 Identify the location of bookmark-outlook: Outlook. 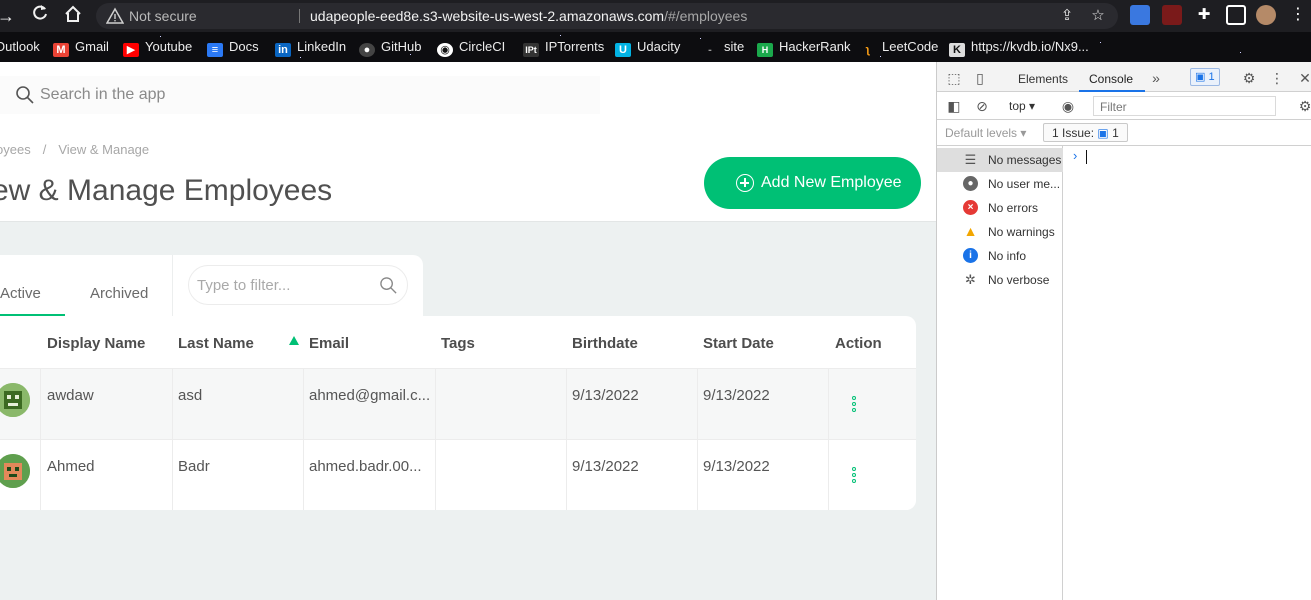
(20, 46).